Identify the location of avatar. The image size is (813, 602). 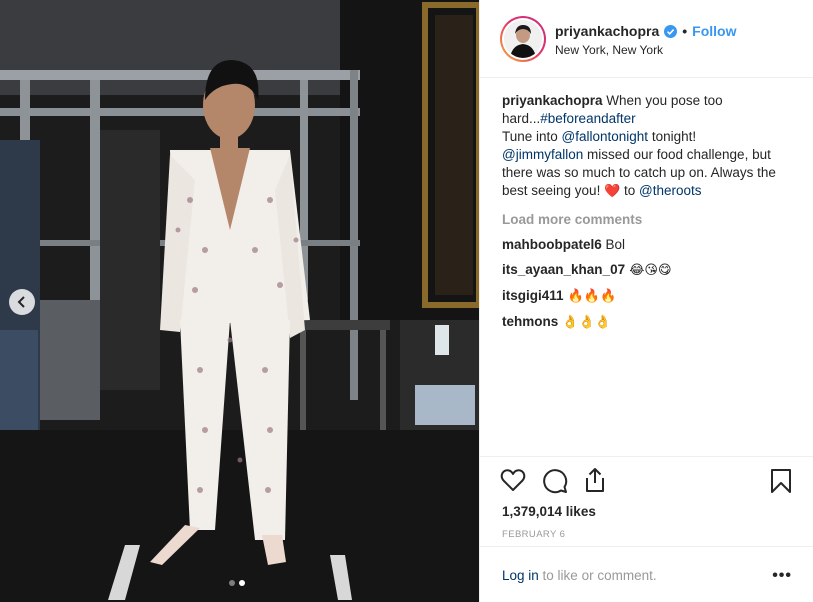
(523, 39).